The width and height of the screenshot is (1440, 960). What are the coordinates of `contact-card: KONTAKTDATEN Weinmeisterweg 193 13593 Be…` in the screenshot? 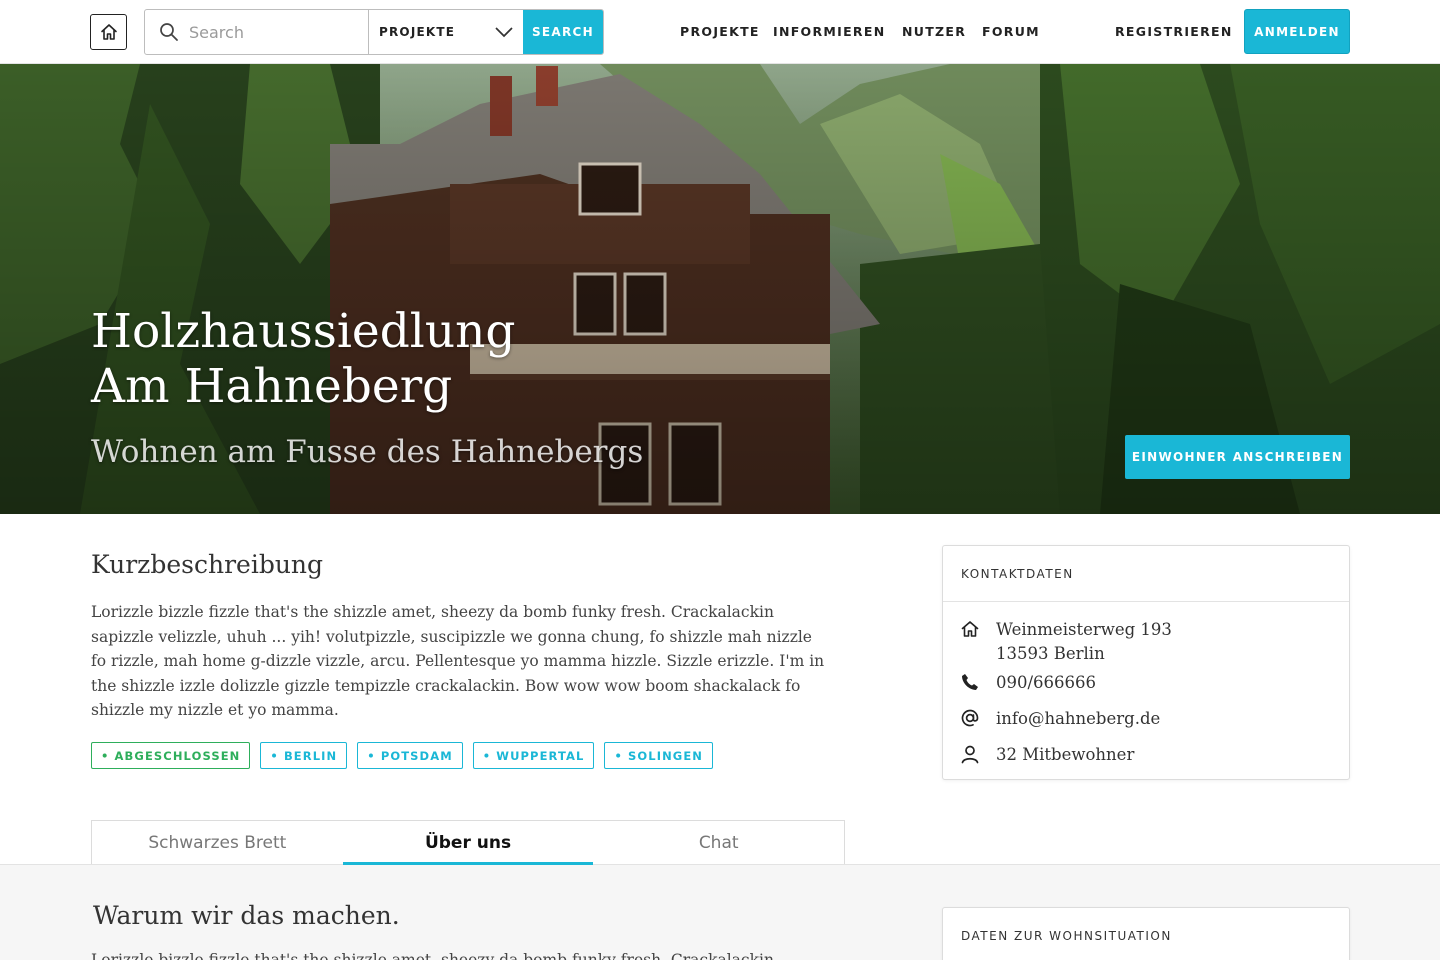 It's located at (1146, 662).